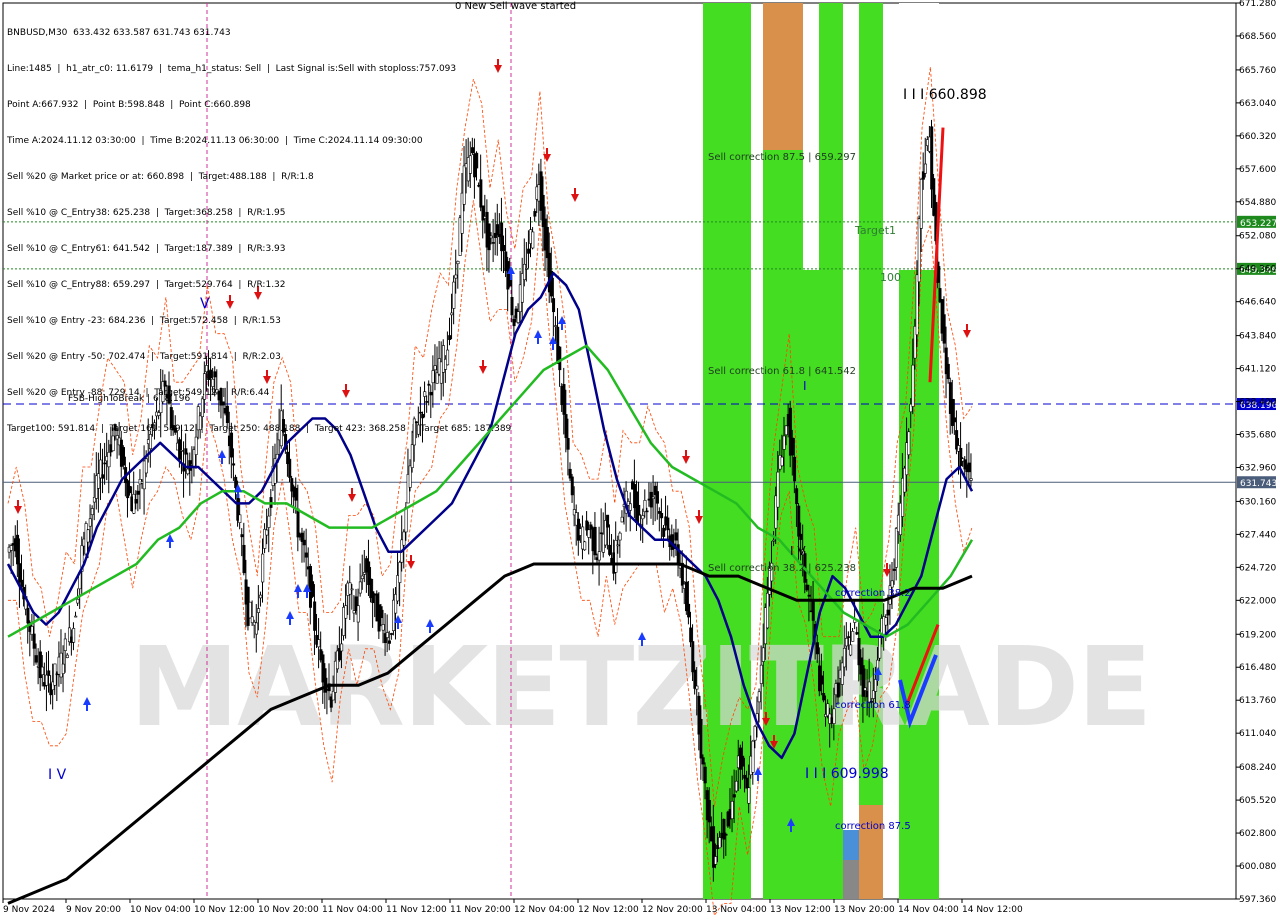 This screenshot has height=920, width=1280. Describe the element at coordinates (160, 910) in the screenshot. I see `x-tick-label: 10 Nov 04:00` at that location.